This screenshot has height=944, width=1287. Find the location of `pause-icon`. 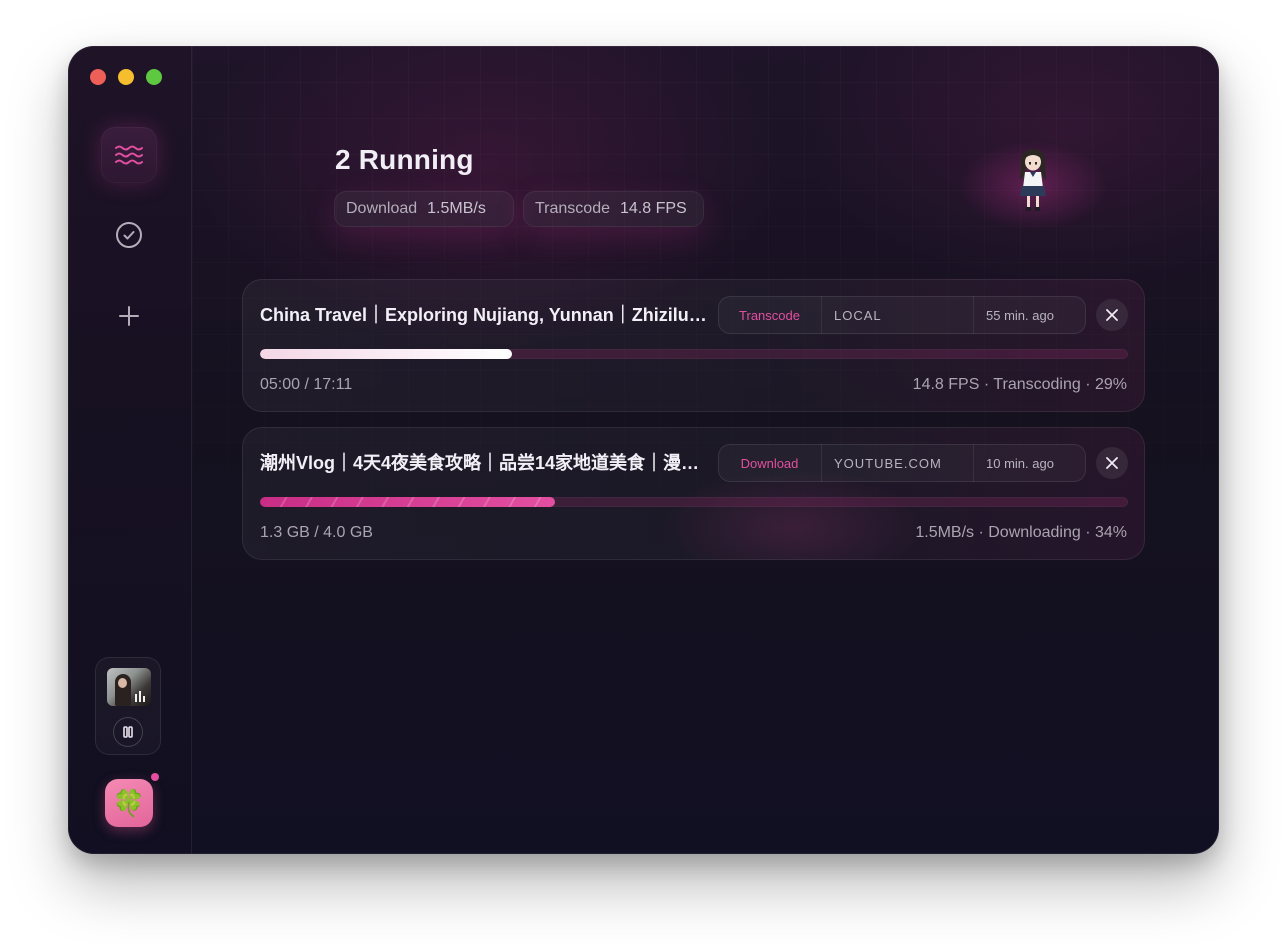

pause-icon is located at coordinates (128, 732).